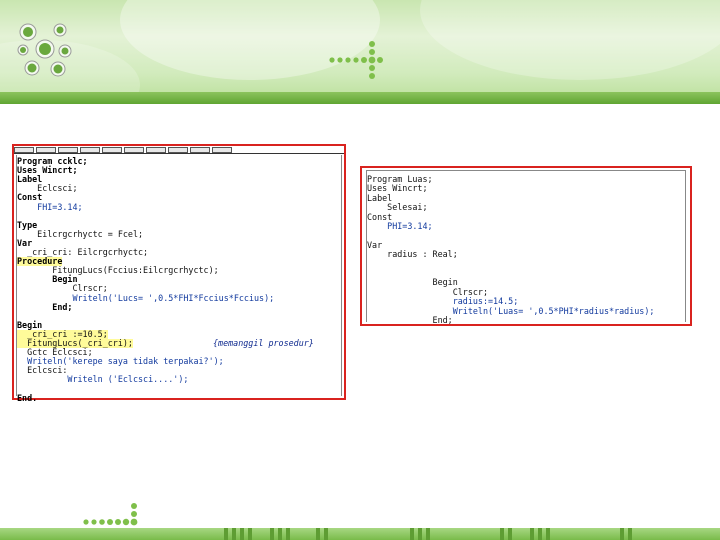 Image resolution: width=720 pixels, height=540 pixels. Describe the element at coordinates (360, 98) in the screenshot. I see `banner-stripe` at that location.